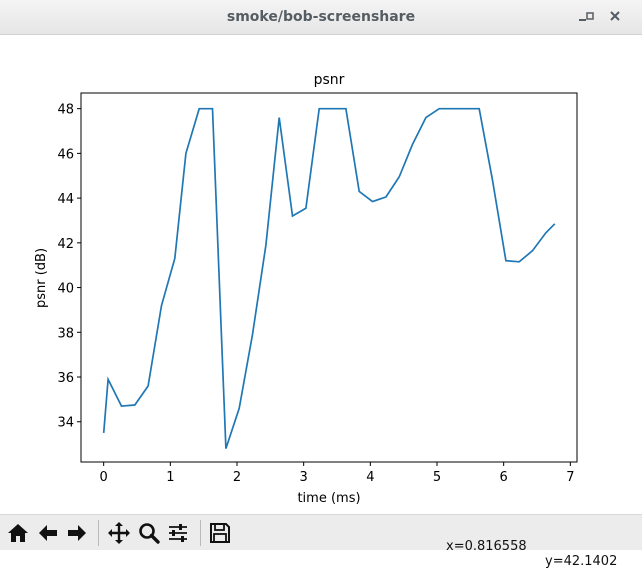 Image resolution: width=642 pixels, height=584 pixels. I want to click on x-tick-label: 4, so click(370, 477).